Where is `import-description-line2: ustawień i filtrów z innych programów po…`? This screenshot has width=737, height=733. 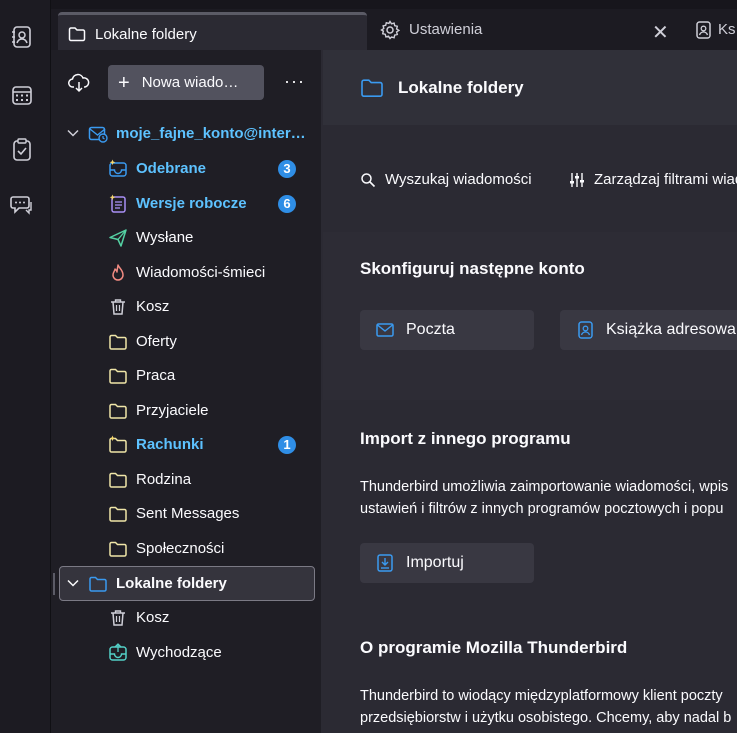 import-description-line2: ustawień i filtrów z innych programów po… is located at coordinates (542, 509).